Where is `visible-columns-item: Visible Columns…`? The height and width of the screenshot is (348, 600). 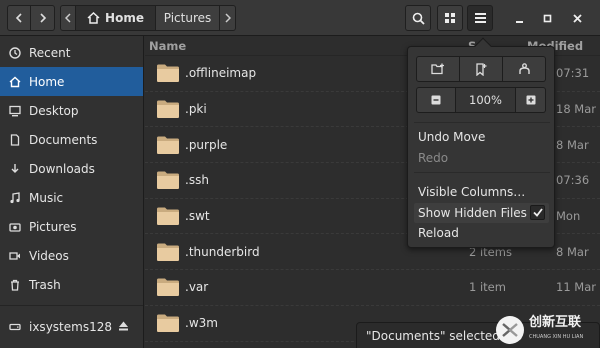 visible-columns-item: Visible Columns… is located at coordinates (471, 192).